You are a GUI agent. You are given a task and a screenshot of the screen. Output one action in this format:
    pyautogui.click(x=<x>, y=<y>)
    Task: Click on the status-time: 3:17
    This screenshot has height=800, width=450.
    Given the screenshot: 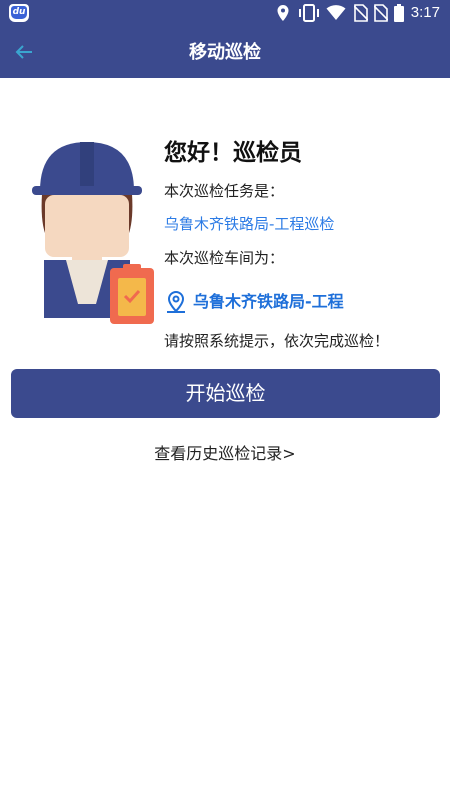 What is the action you would take?
    pyautogui.click(x=425, y=12)
    